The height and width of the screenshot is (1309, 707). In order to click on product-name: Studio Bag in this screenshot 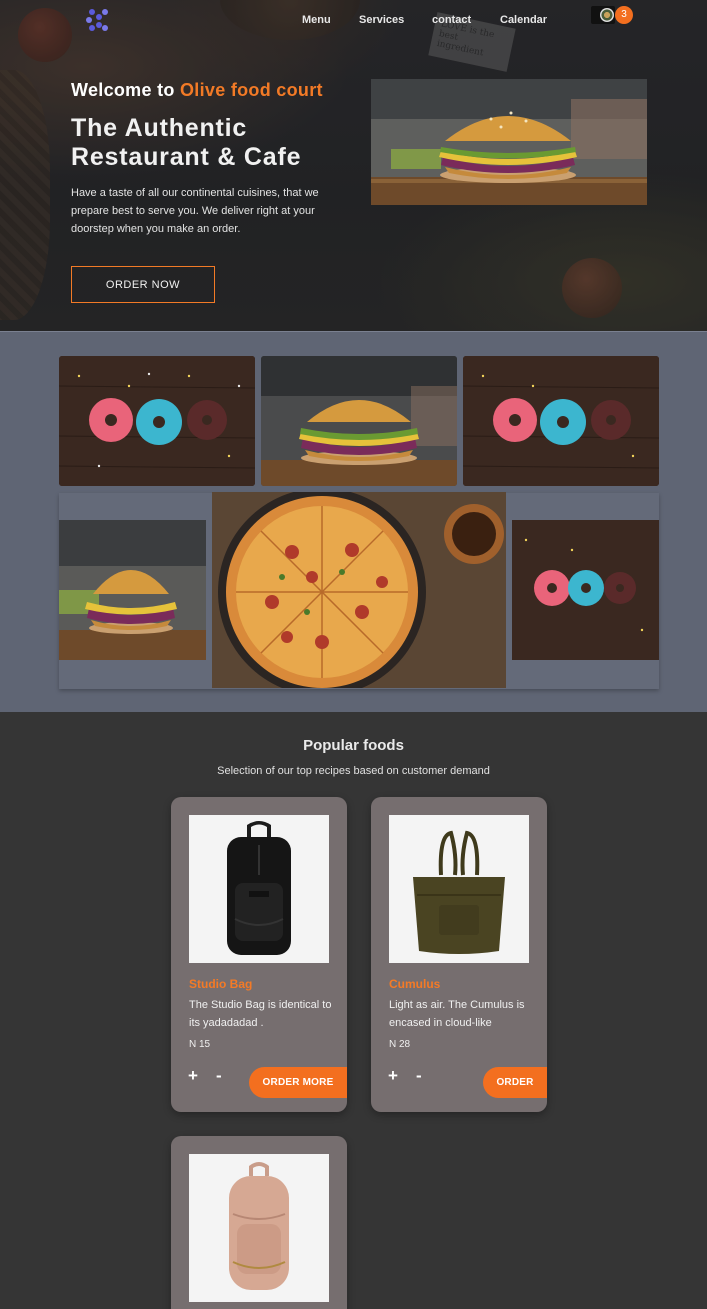, I will do `click(220, 984)`.